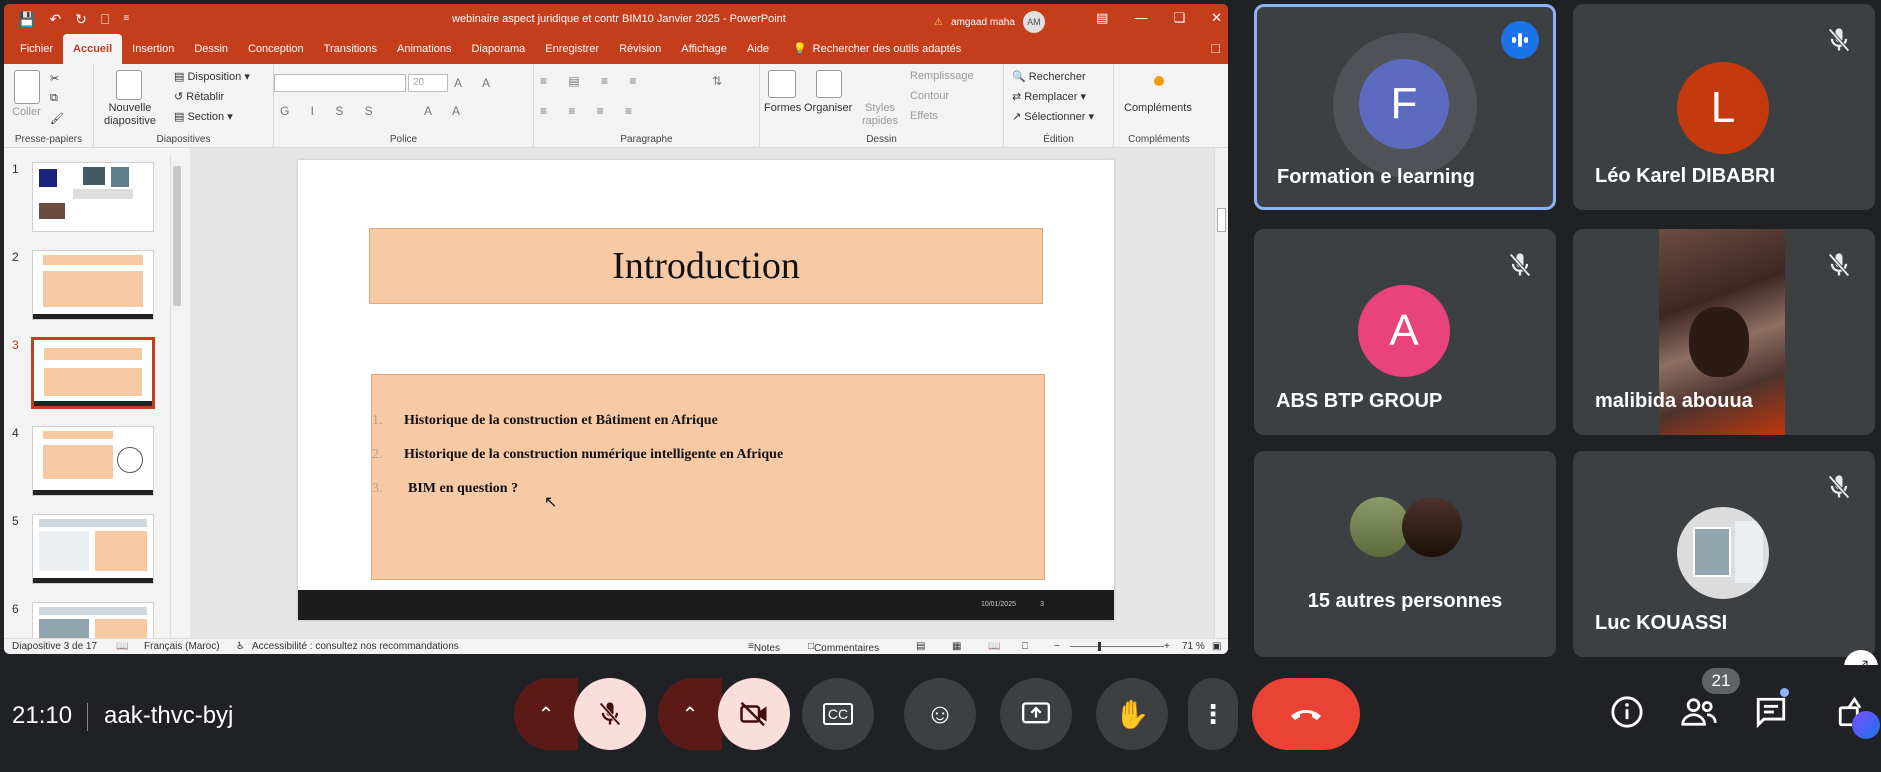 The width and height of the screenshot is (1881, 772). What do you see at coordinates (1117, 646) in the screenshot?
I see `zoom-slider` at bounding box center [1117, 646].